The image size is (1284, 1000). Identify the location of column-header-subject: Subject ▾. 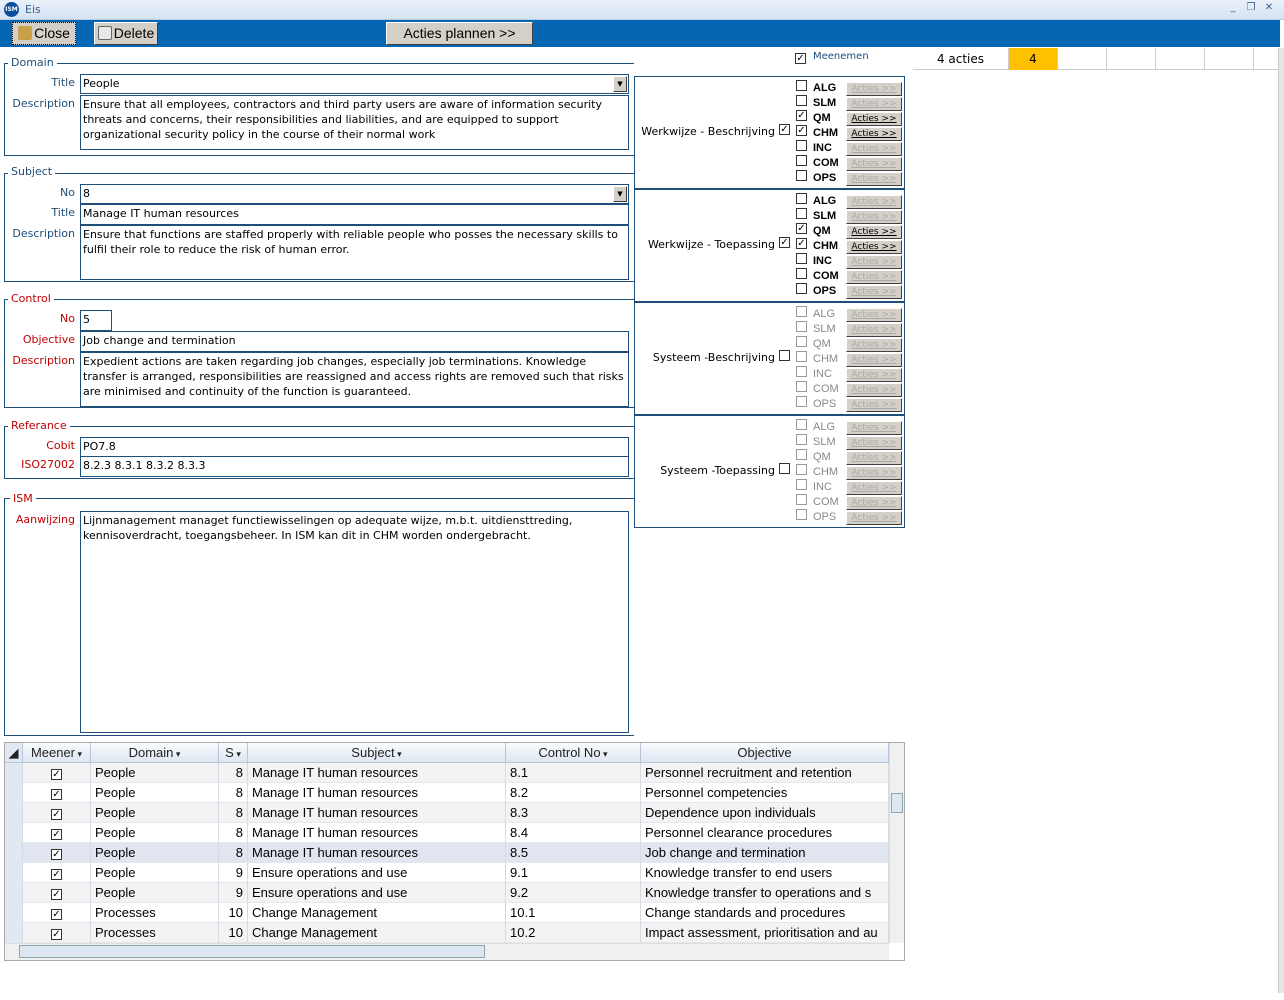
(377, 753).